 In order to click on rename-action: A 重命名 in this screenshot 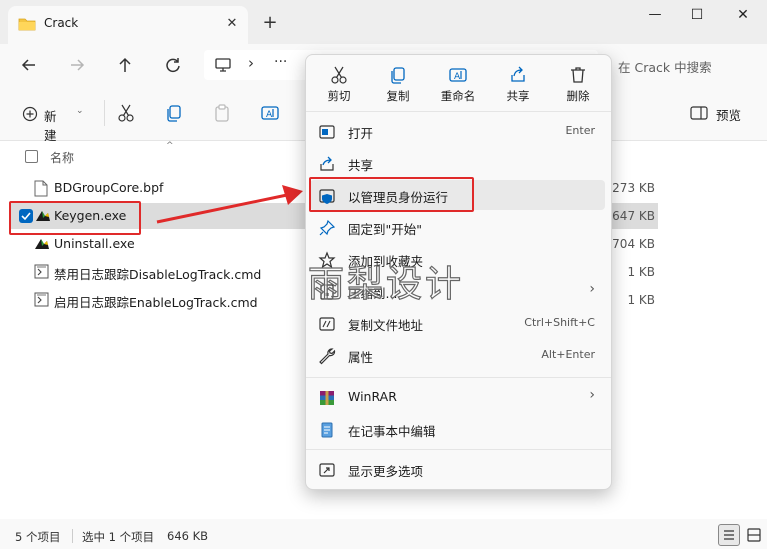, I will do `click(458, 86)`.